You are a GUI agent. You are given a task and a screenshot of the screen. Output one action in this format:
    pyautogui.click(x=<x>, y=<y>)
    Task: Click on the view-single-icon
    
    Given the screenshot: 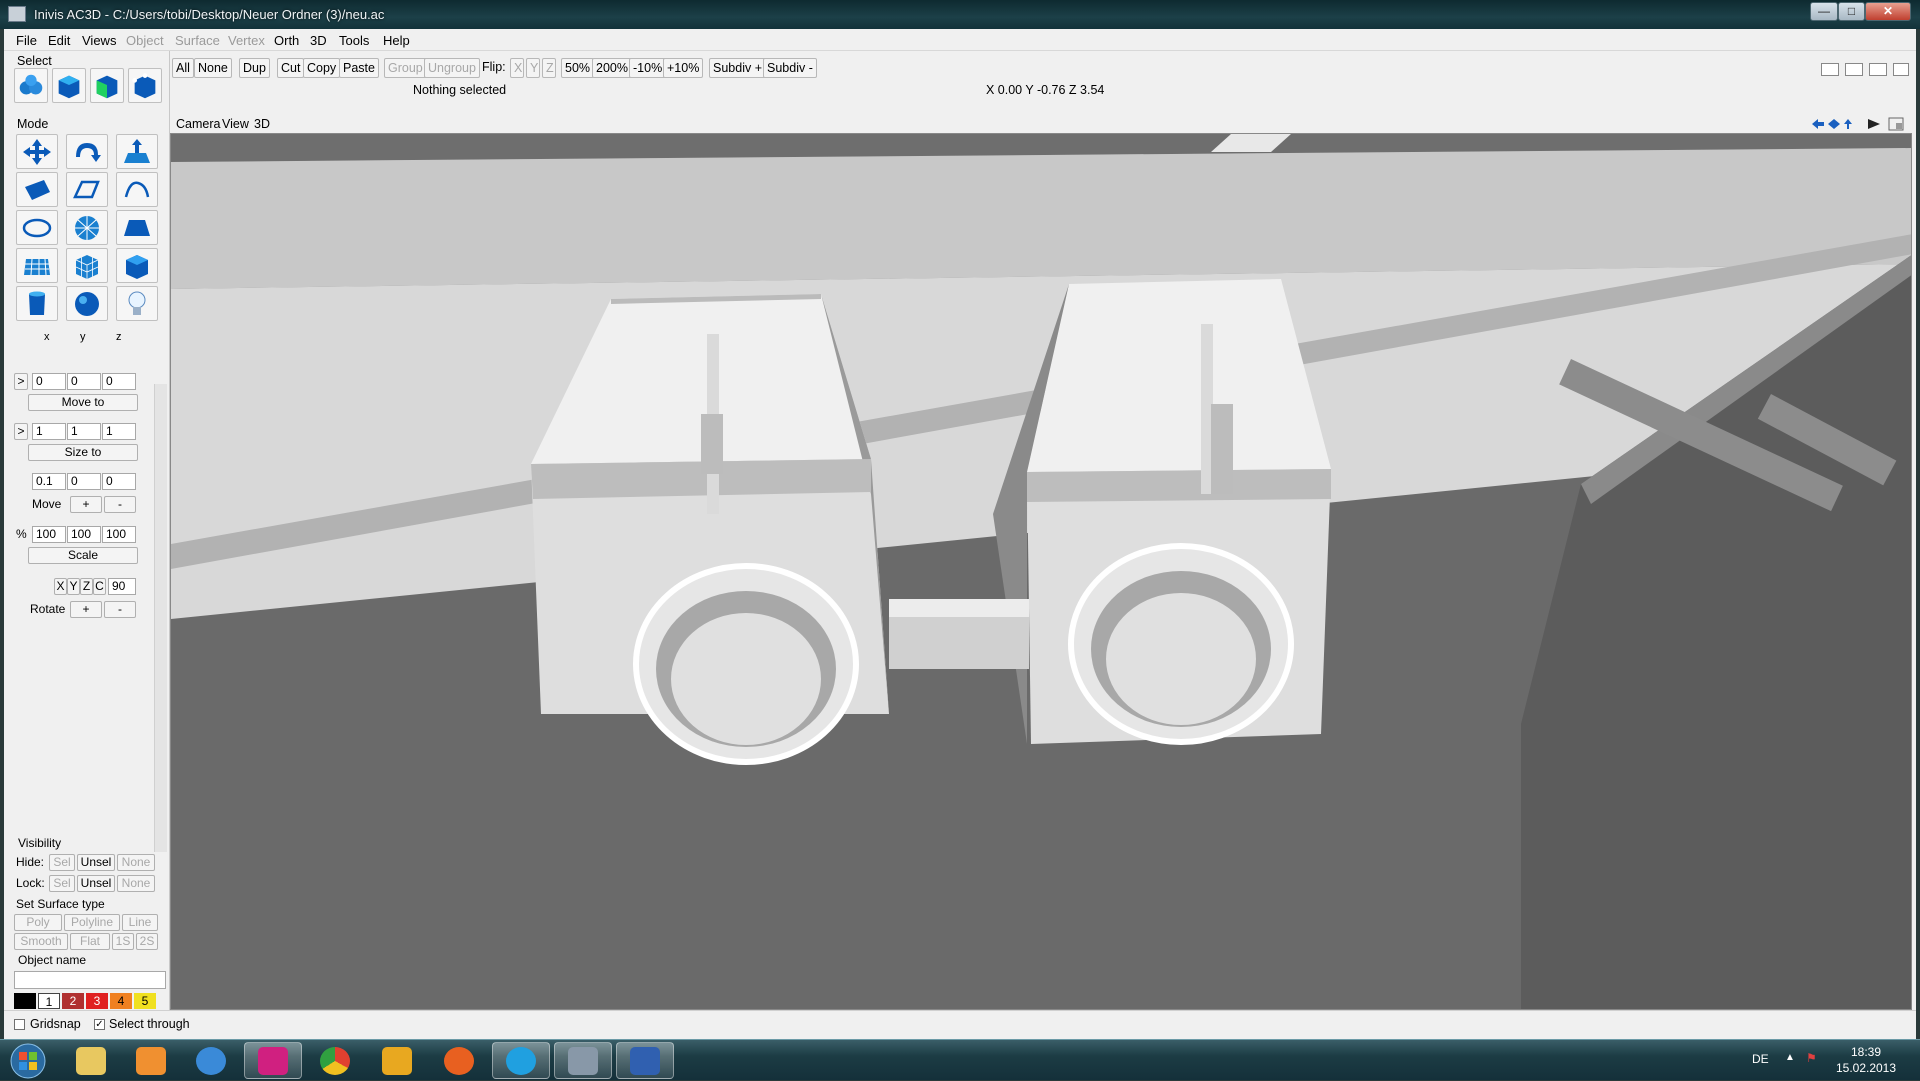 What is the action you would take?
    pyautogui.click(x=1830, y=69)
    